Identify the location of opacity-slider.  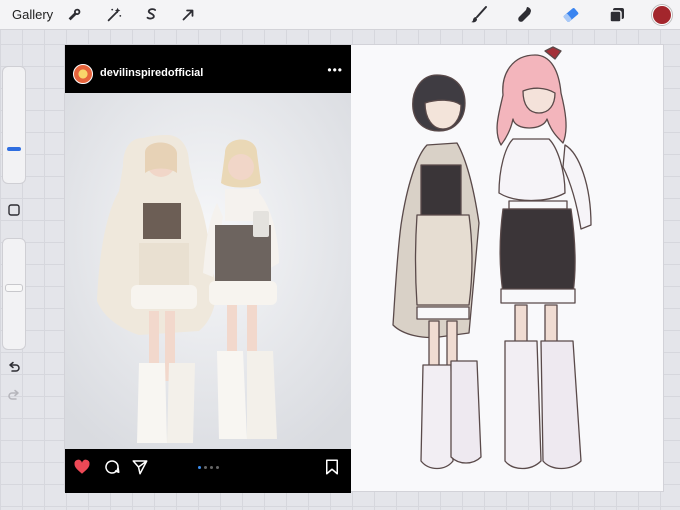
(14, 294).